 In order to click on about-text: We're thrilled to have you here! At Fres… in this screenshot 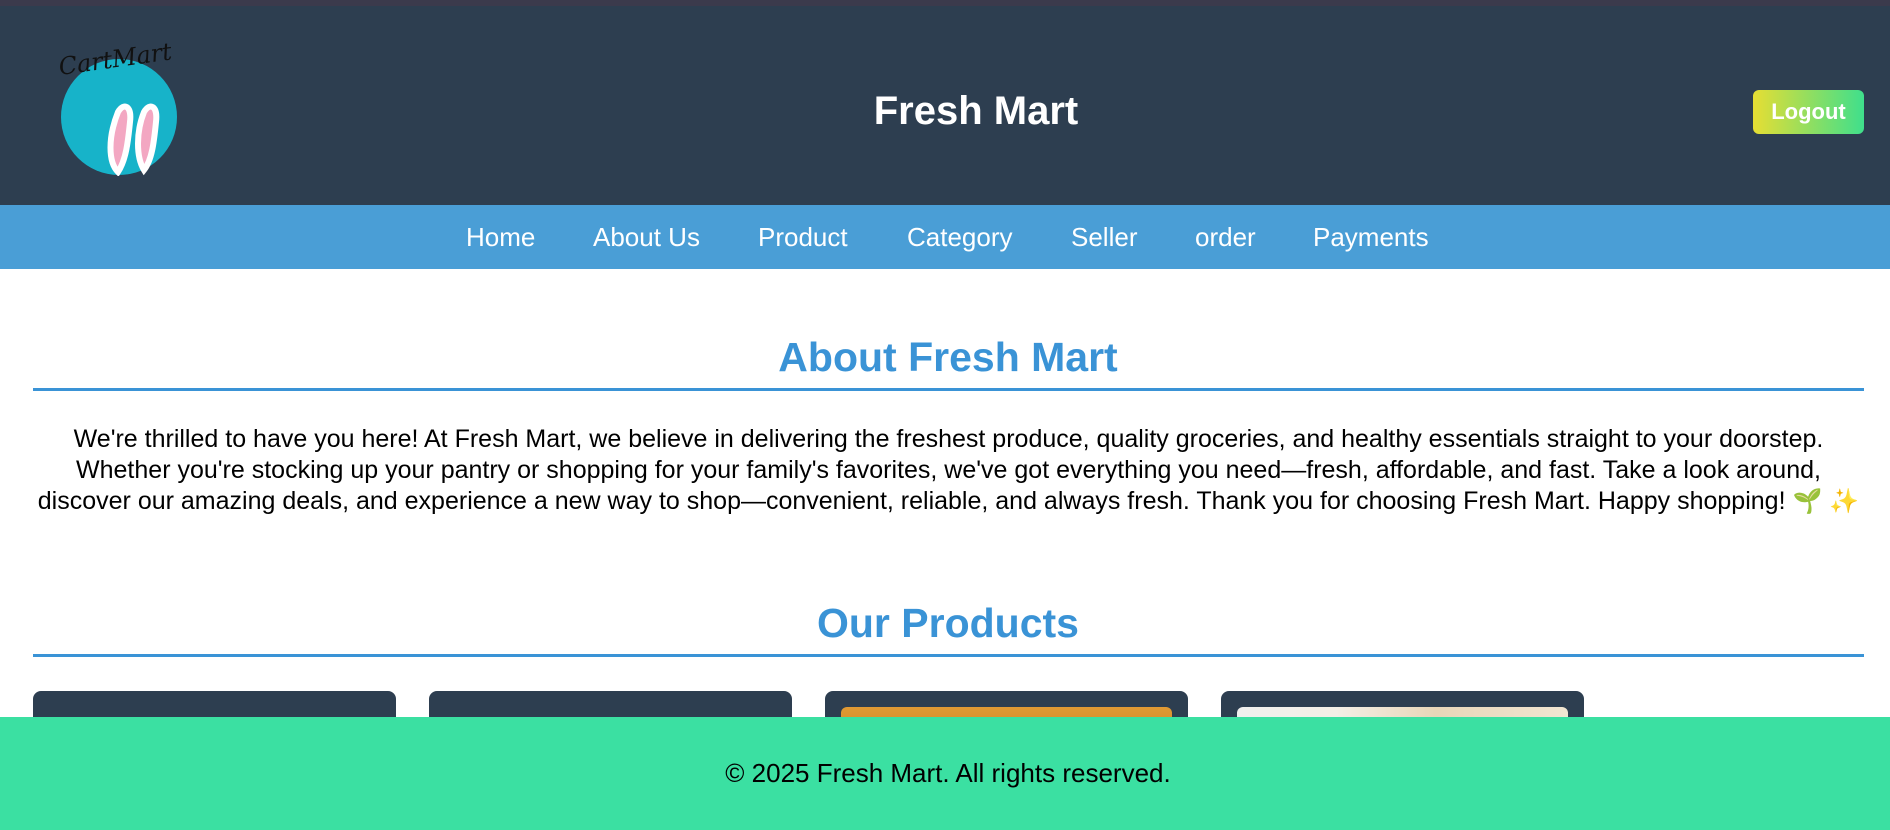, I will do `click(930, 470)`.